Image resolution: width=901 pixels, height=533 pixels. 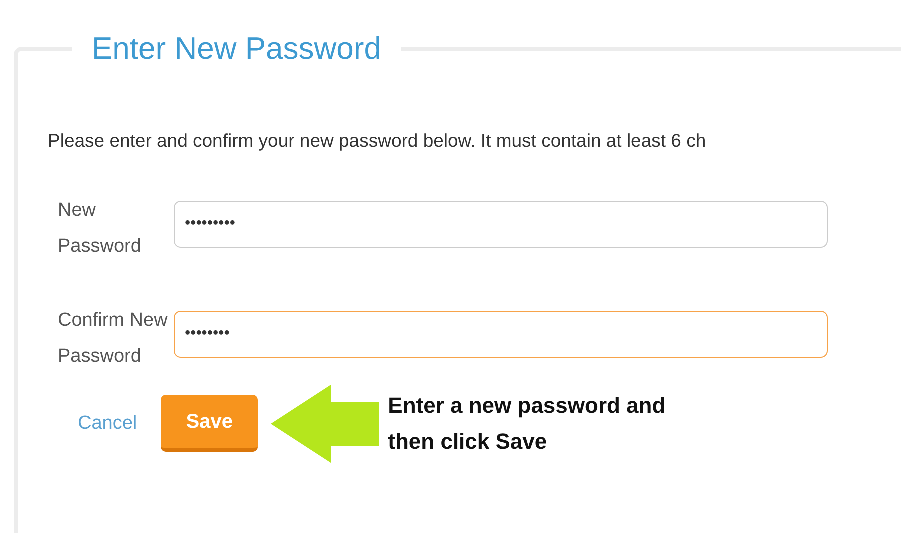 What do you see at coordinates (501, 334) in the screenshot?
I see `password-field: ••••••••` at bounding box center [501, 334].